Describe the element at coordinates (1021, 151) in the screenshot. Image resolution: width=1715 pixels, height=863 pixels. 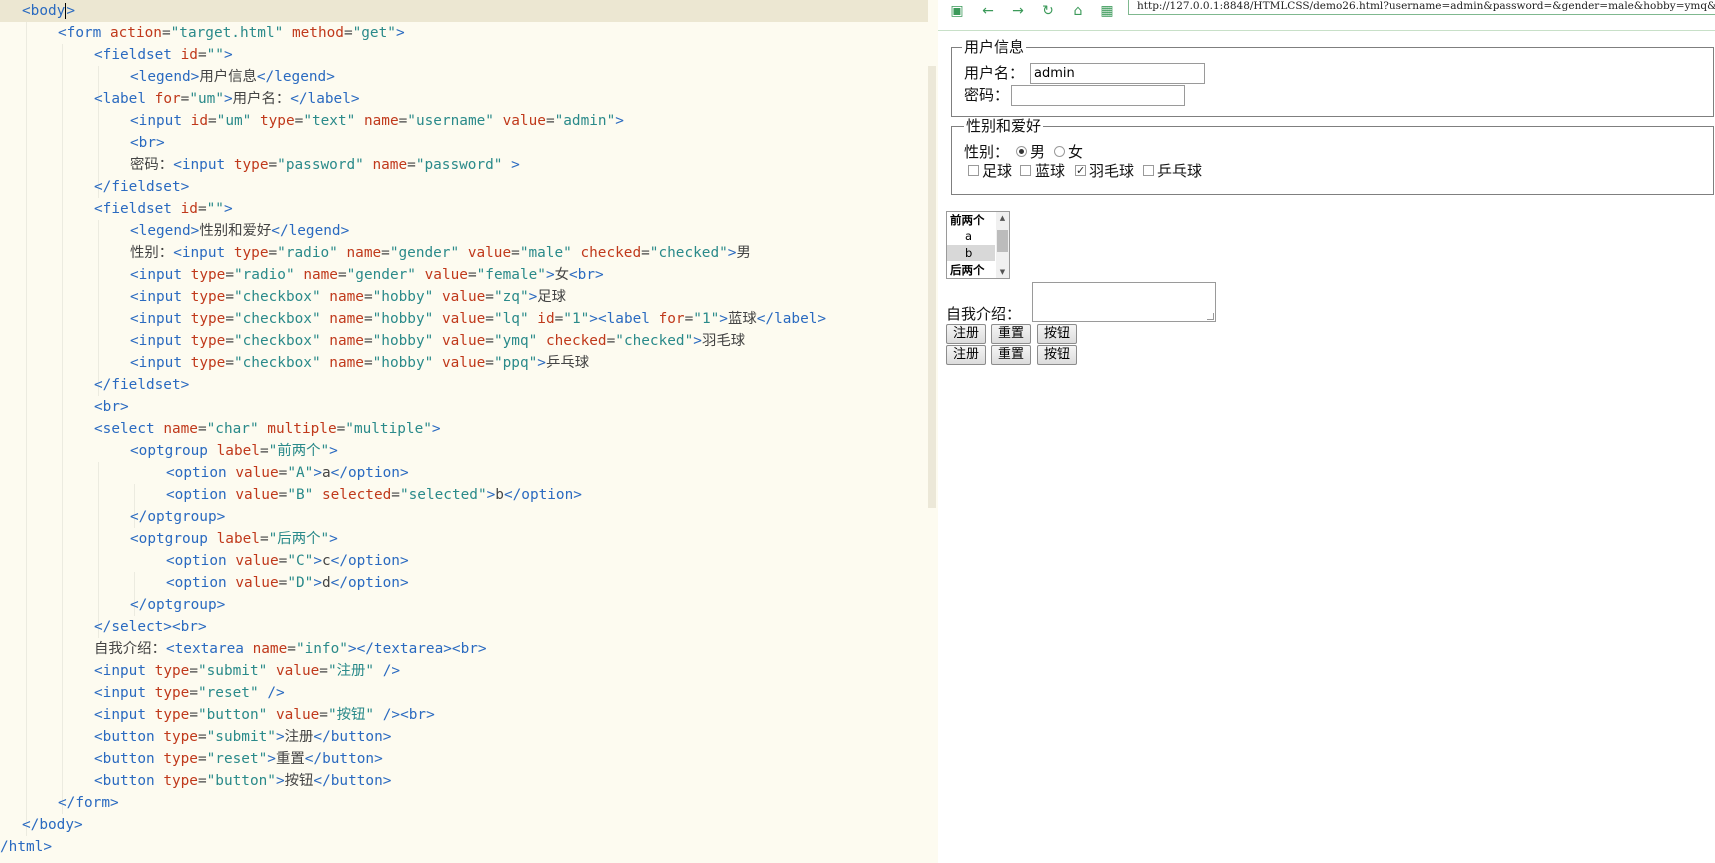
I see `male-radio` at that location.